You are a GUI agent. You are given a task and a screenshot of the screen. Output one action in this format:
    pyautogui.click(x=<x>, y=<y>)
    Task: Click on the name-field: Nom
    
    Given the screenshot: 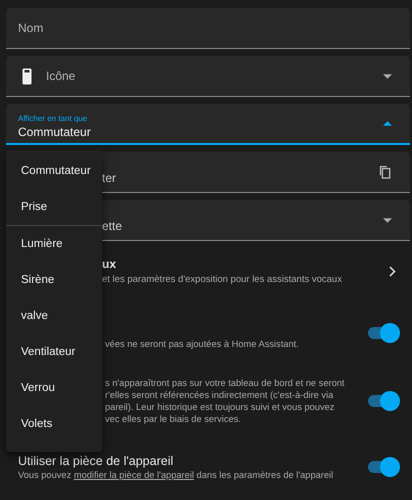 What is the action you would take?
    pyautogui.click(x=208, y=28)
    